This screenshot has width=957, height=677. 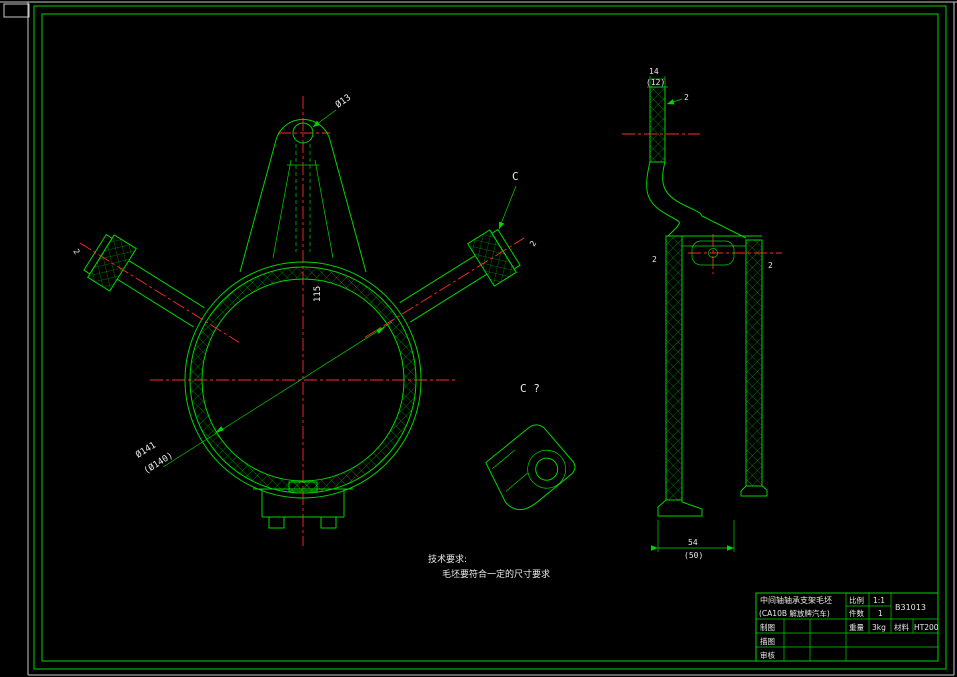 What do you see at coordinates (693, 555) in the screenshot?
I see `dim-bottom-width-alt: (50)` at bounding box center [693, 555].